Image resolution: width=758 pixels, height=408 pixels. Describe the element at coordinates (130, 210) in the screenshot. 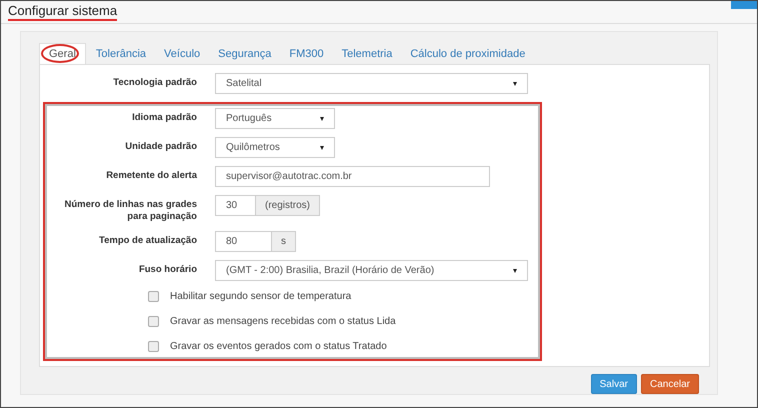

I see `field-label: Número de linhas nas grades para paginação` at that location.